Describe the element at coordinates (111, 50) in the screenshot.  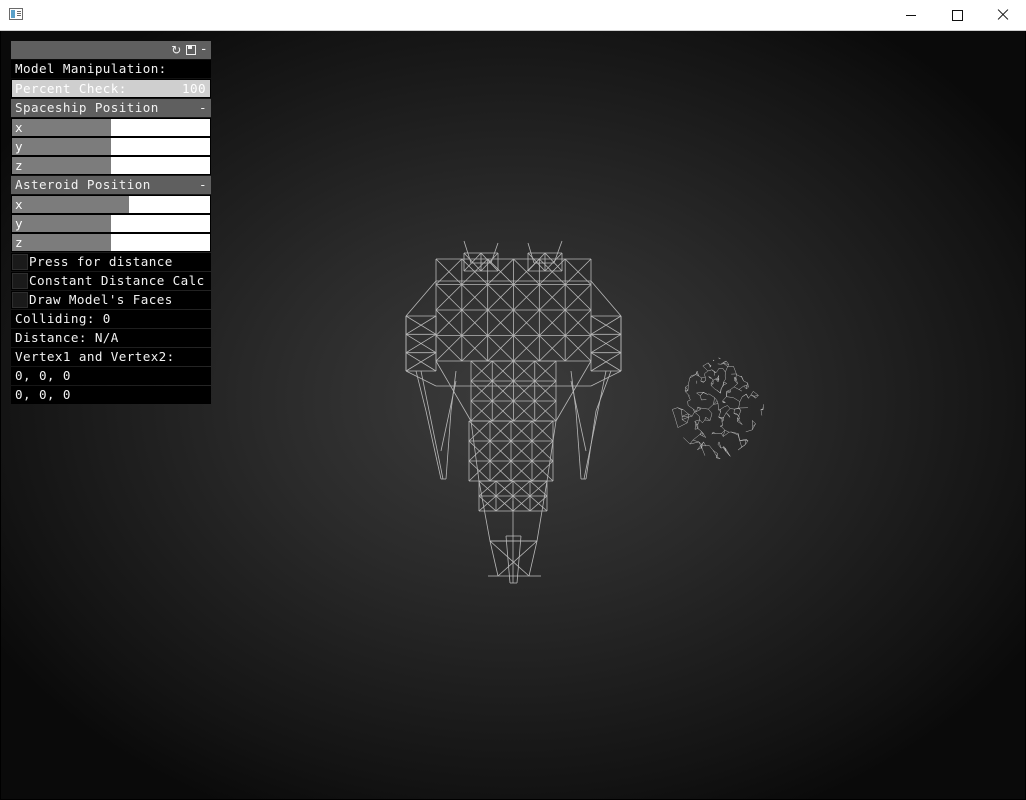
I see `panel-header: ↻ -` at that location.